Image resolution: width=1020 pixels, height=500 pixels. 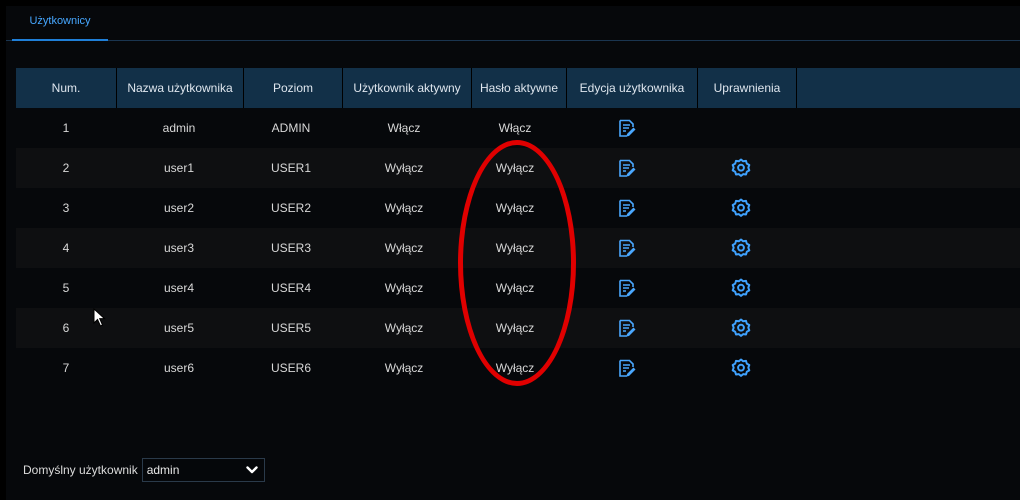 I want to click on table-row: 5 user4 USER4 Wyłącz Wyłącz, so click(x=518, y=288).